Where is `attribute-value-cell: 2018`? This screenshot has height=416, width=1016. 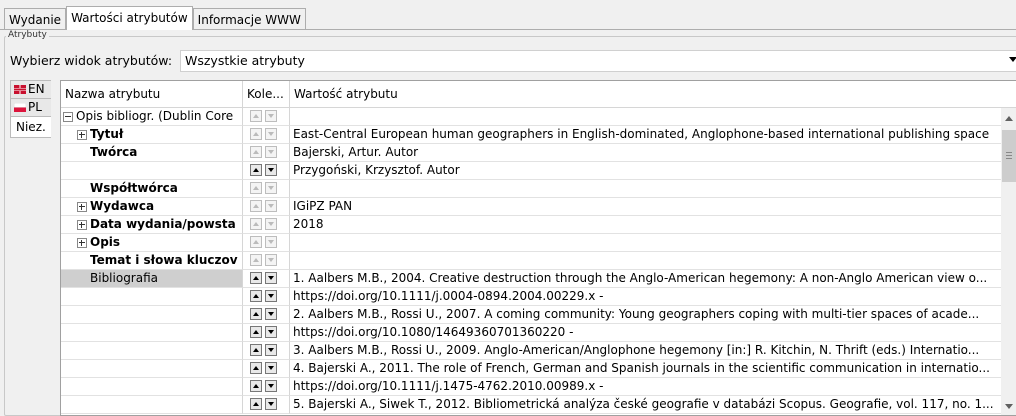 attribute-value-cell: 2018 is located at coordinates (645, 225).